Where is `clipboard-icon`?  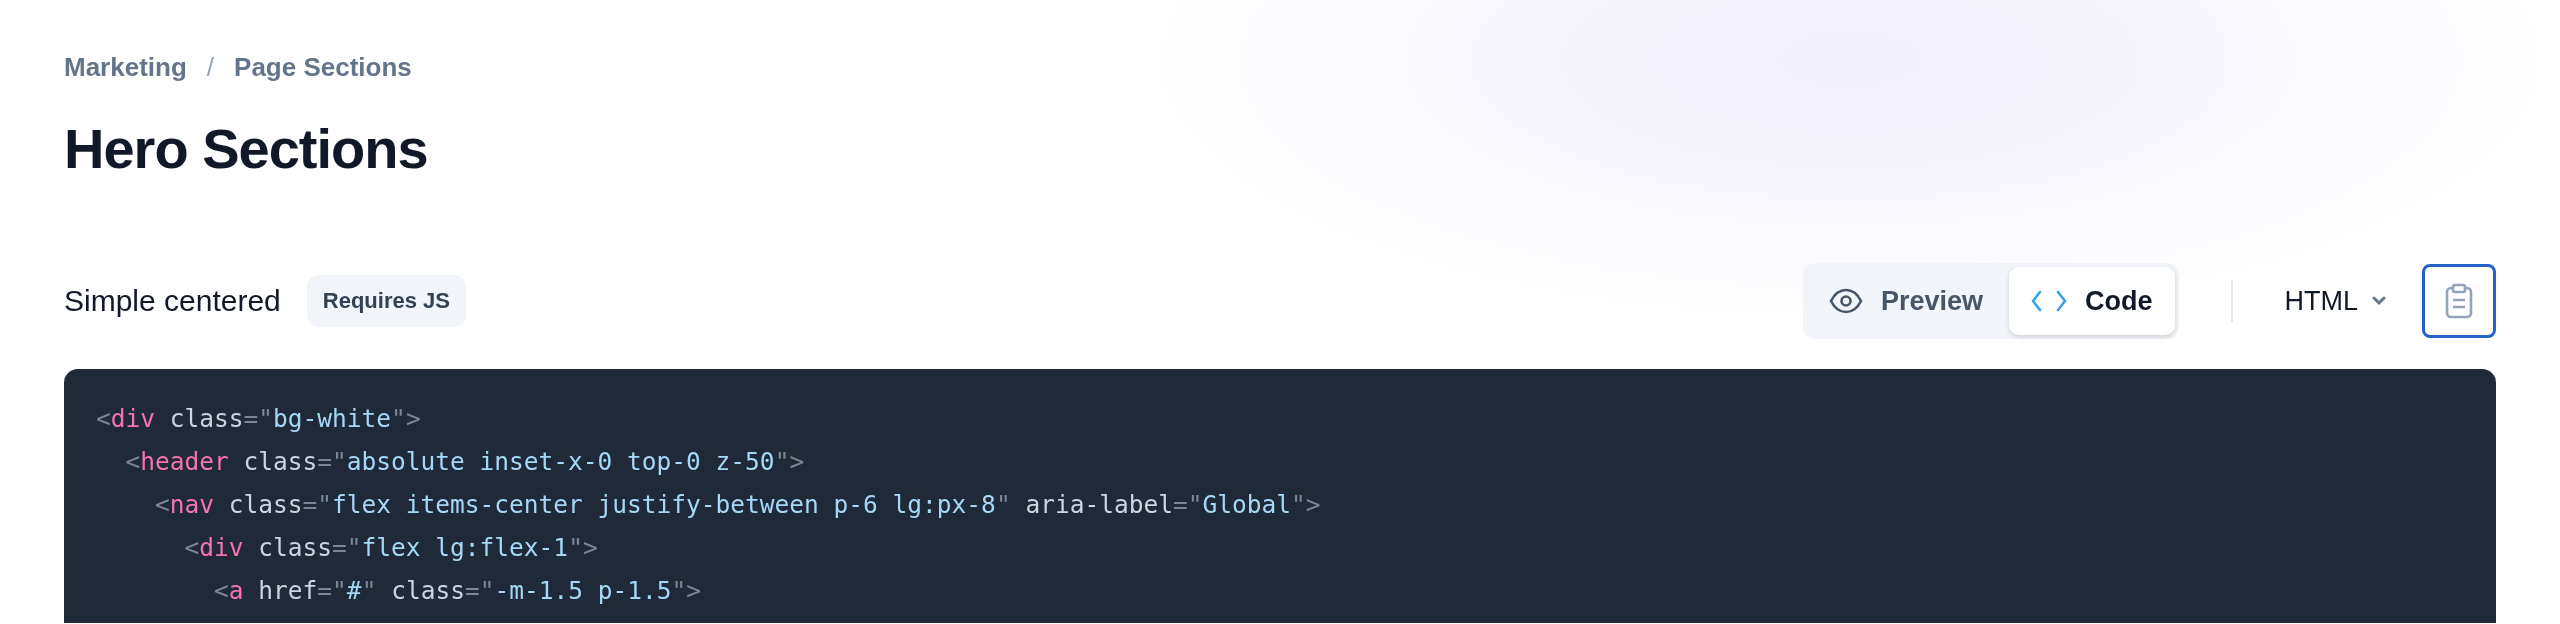
clipboard-icon is located at coordinates (2459, 301).